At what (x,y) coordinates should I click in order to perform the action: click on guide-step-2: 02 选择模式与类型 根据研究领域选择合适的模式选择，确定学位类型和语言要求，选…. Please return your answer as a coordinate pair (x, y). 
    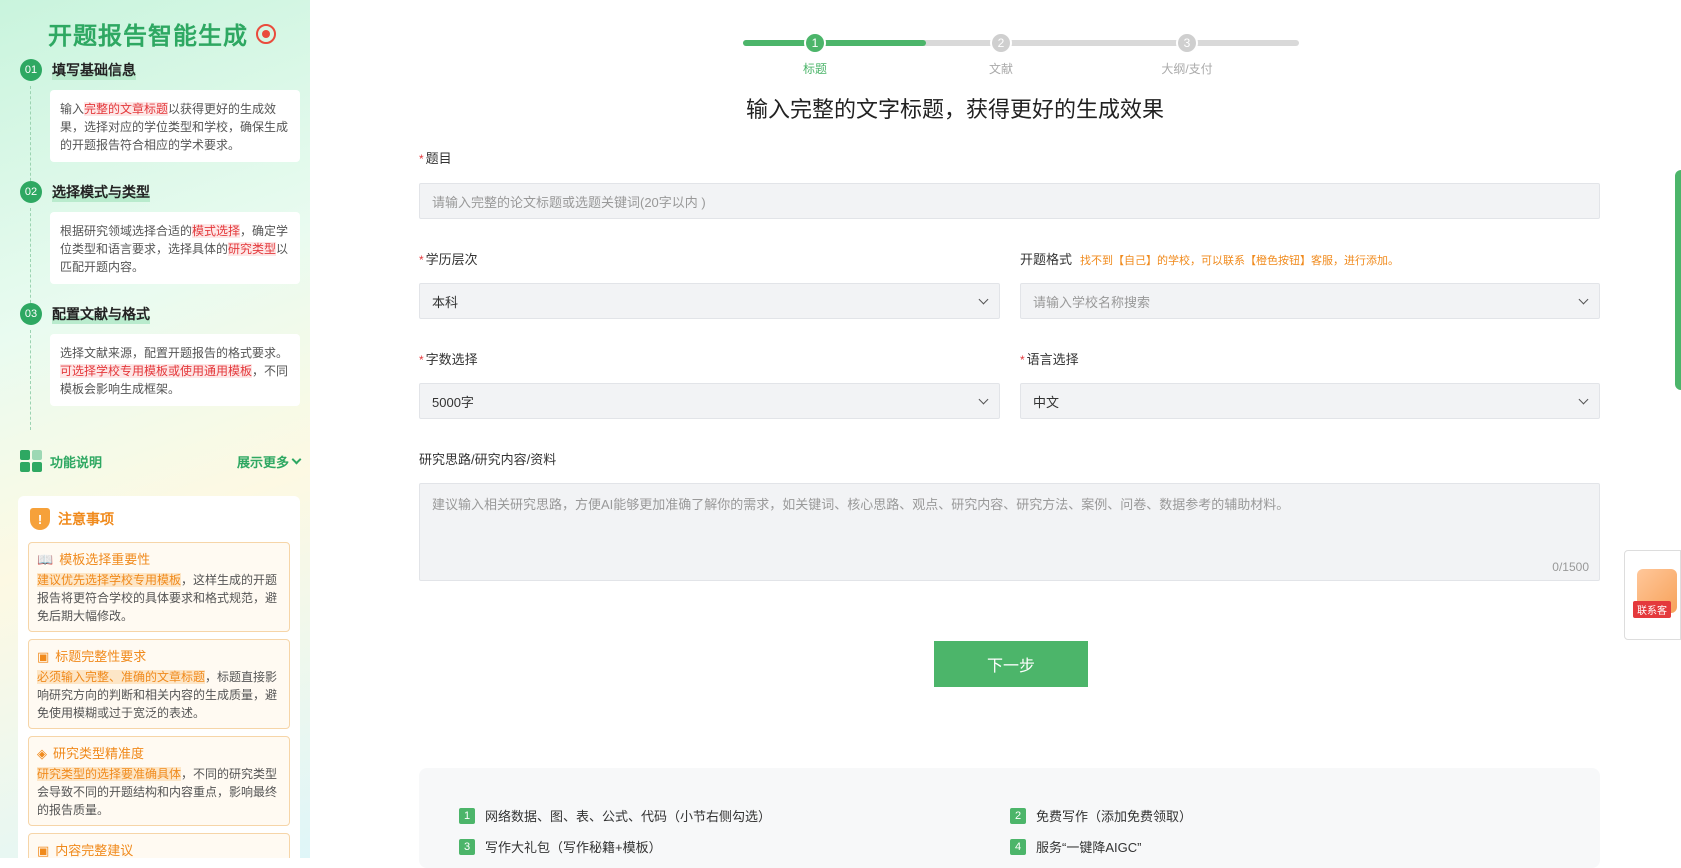
    Looking at the image, I should click on (160, 244).